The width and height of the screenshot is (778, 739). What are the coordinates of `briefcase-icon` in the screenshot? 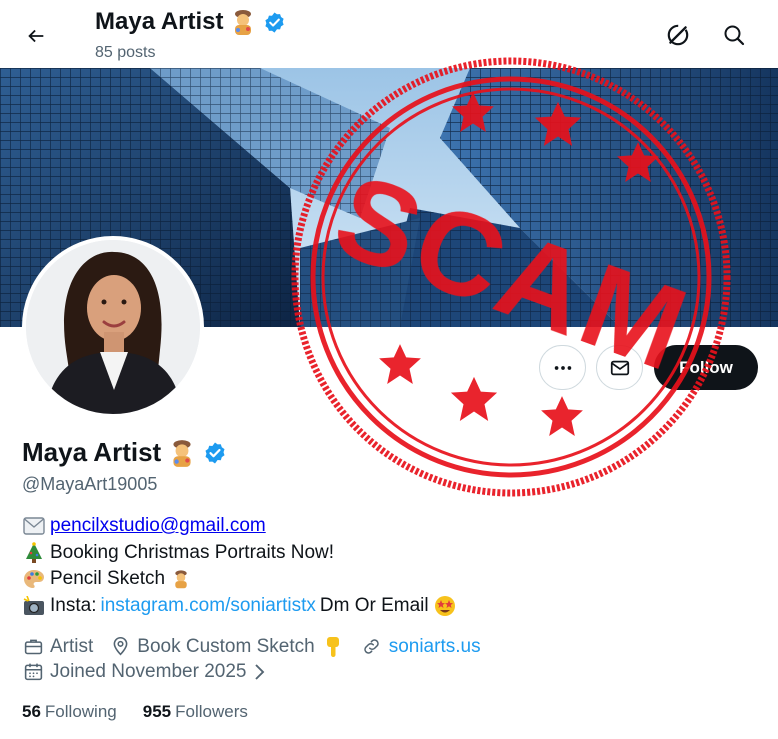 It's located at (33, 647).